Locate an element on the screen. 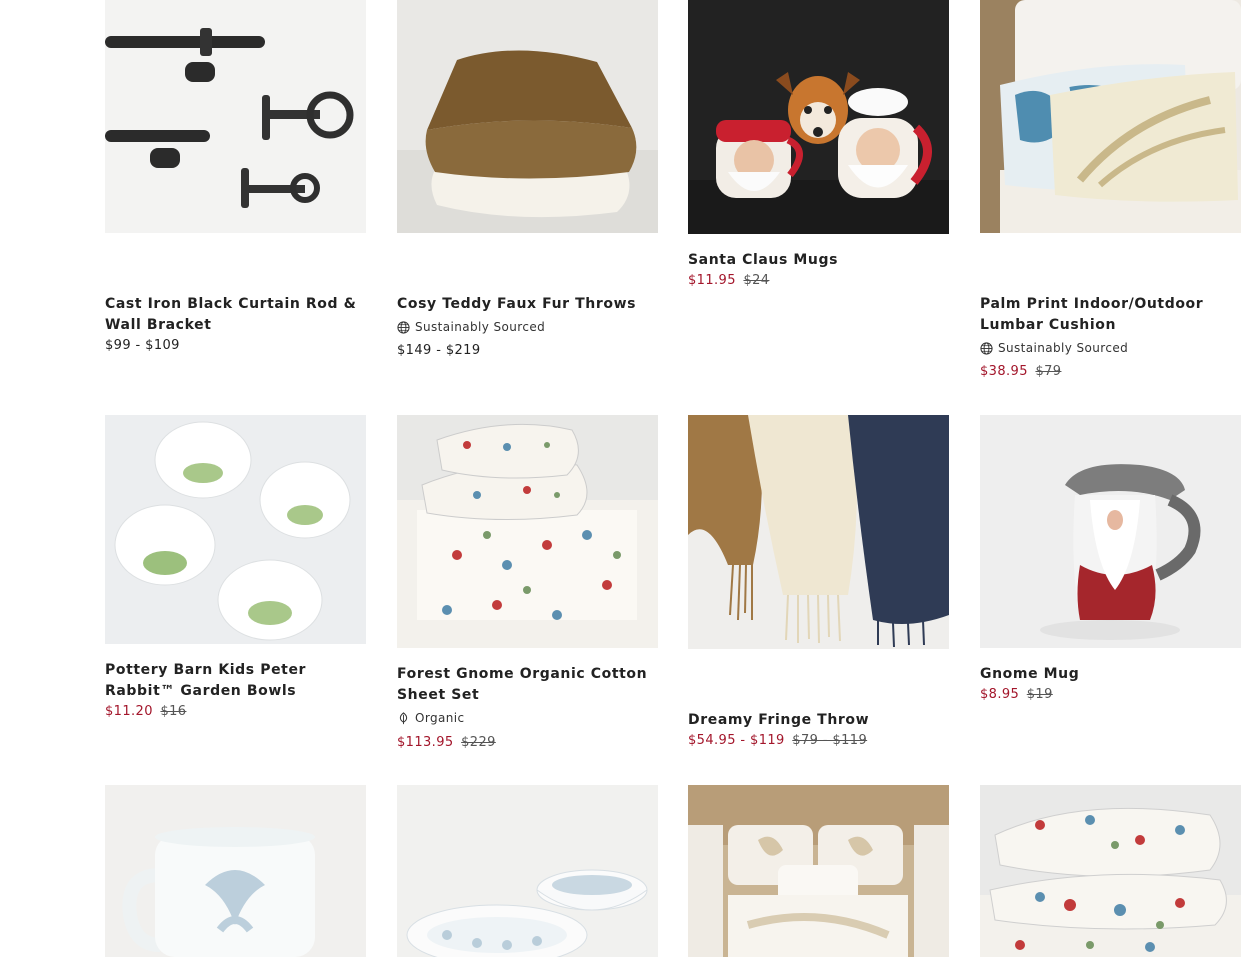 The width and height of the screenshot is (1250, 957). product-image-throws is located at coordinates (527, 116).